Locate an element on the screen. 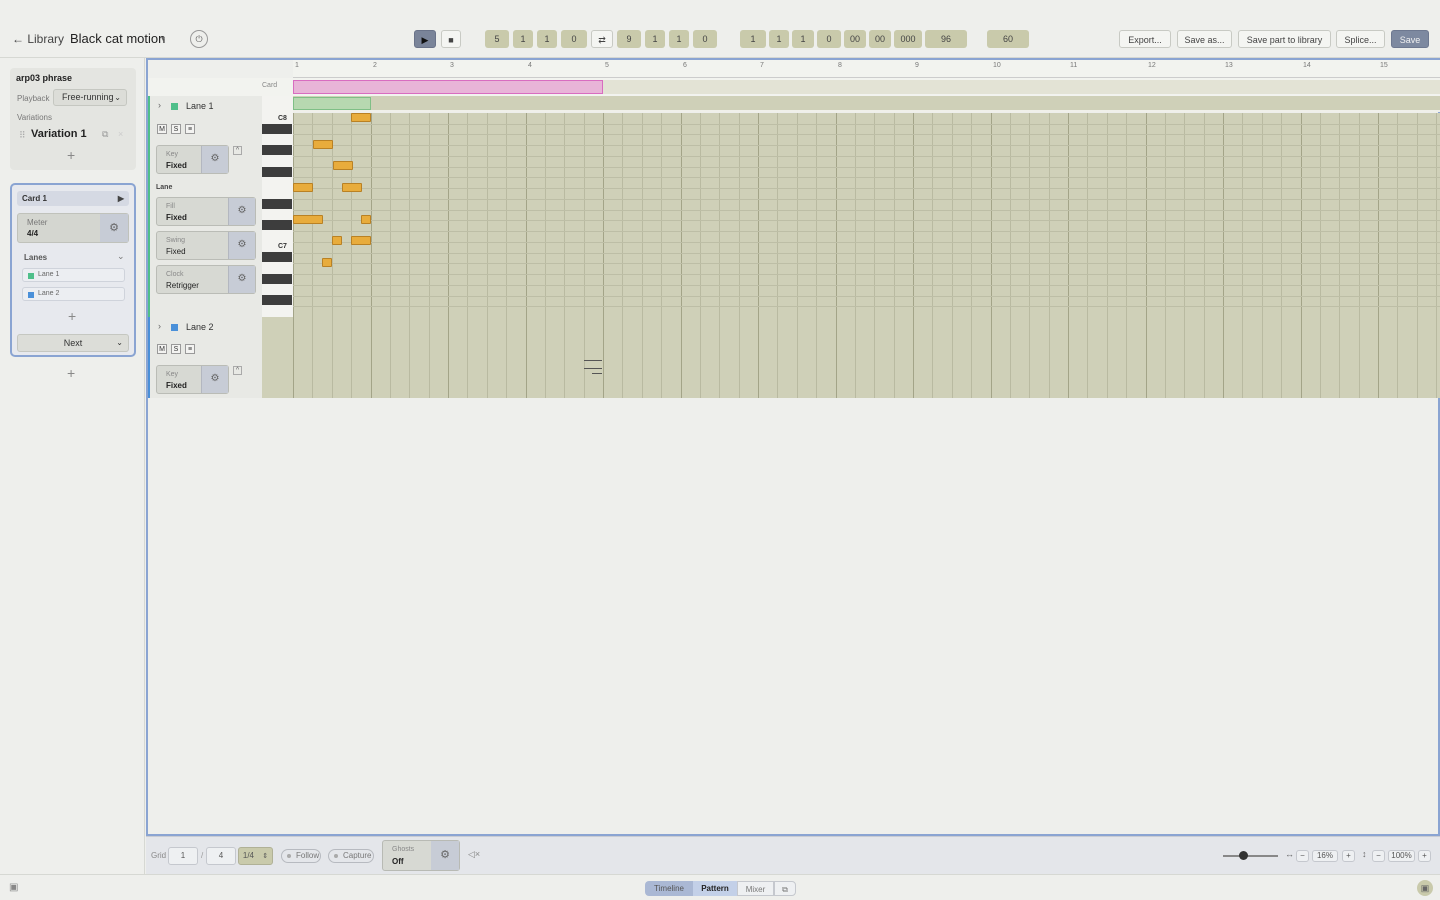 The width and height of the screenshot is (1440, 900). back-to-library-link: ← Library is located at coordinates (38, 39).